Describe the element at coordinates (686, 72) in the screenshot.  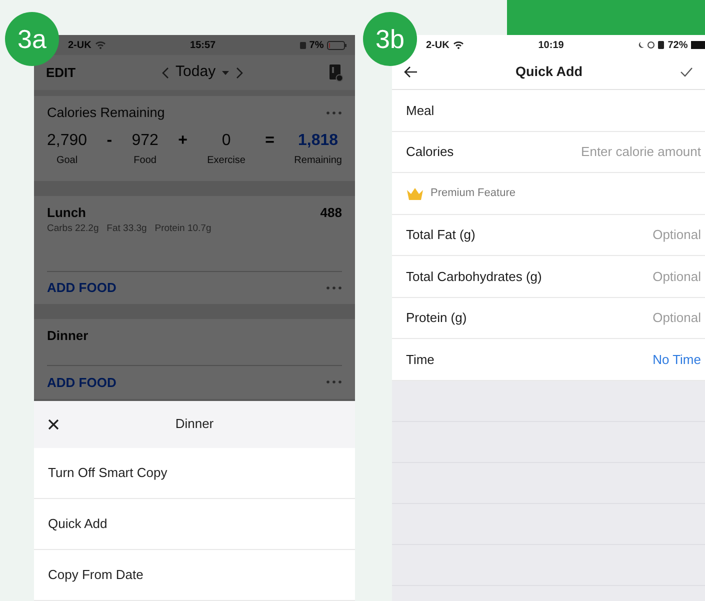
I see `checkmark-icon` at that location.